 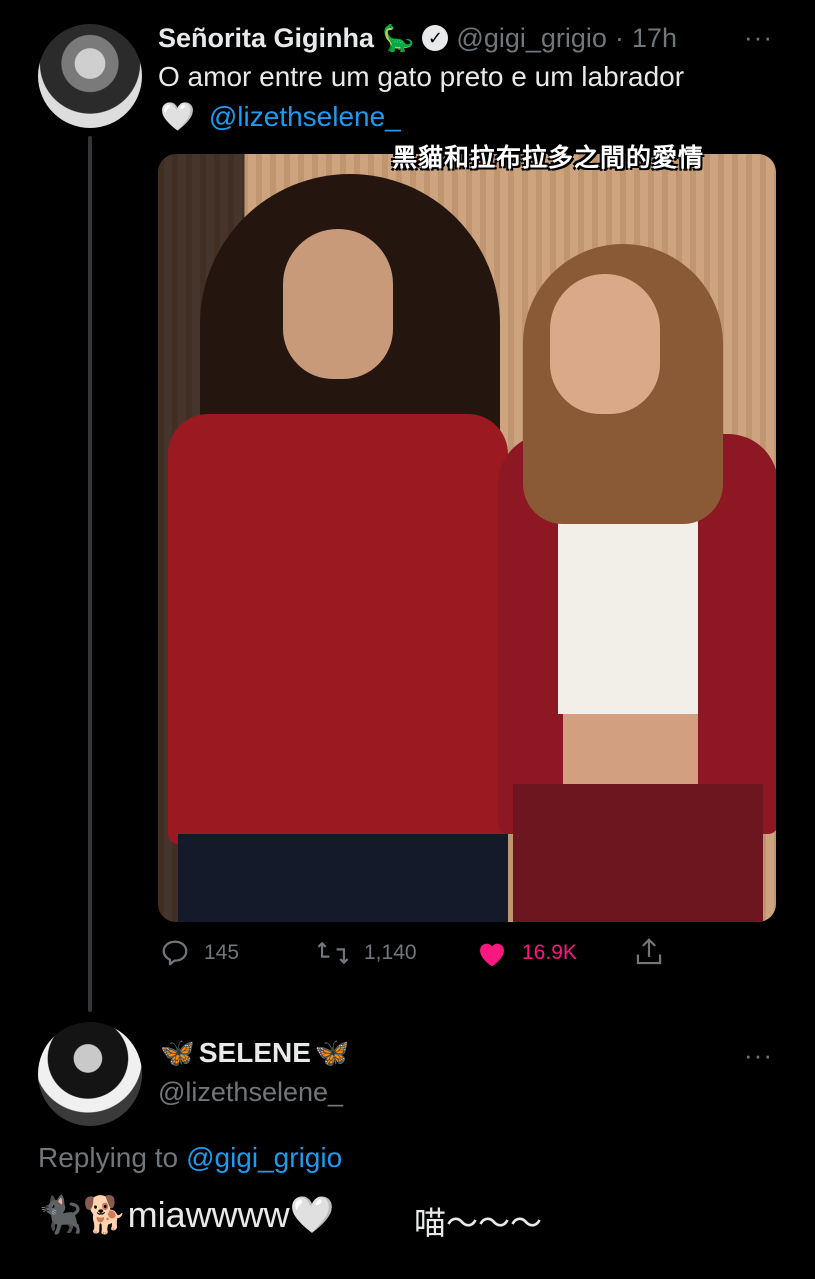 I want to click on reply-text-body: miawwww, so click(x=208, y=1214).